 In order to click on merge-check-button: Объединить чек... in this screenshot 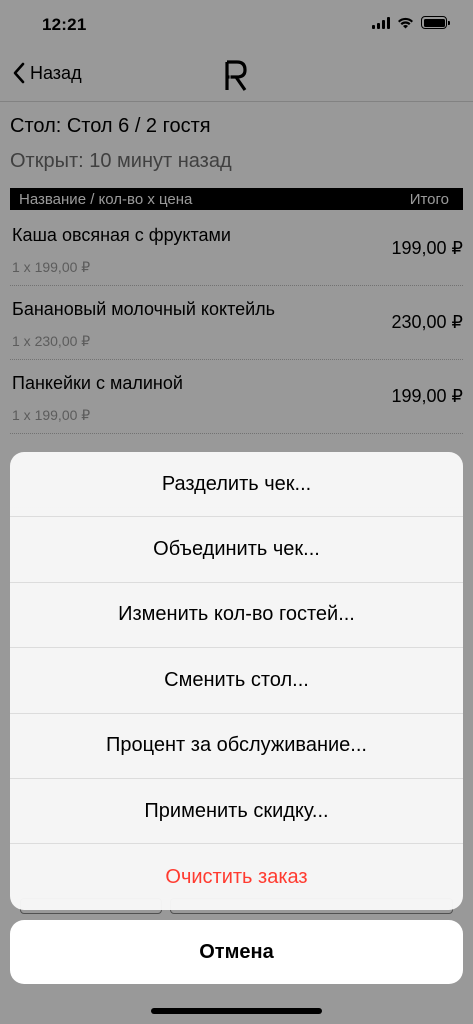, I will do `click(236, 550)`.